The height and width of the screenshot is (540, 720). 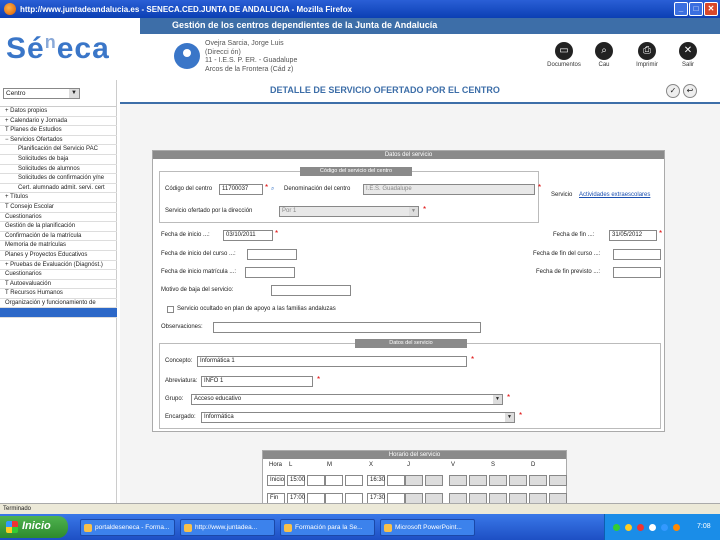 I want to click on fecha-fin-curso-field, so click(x=637, y=254).